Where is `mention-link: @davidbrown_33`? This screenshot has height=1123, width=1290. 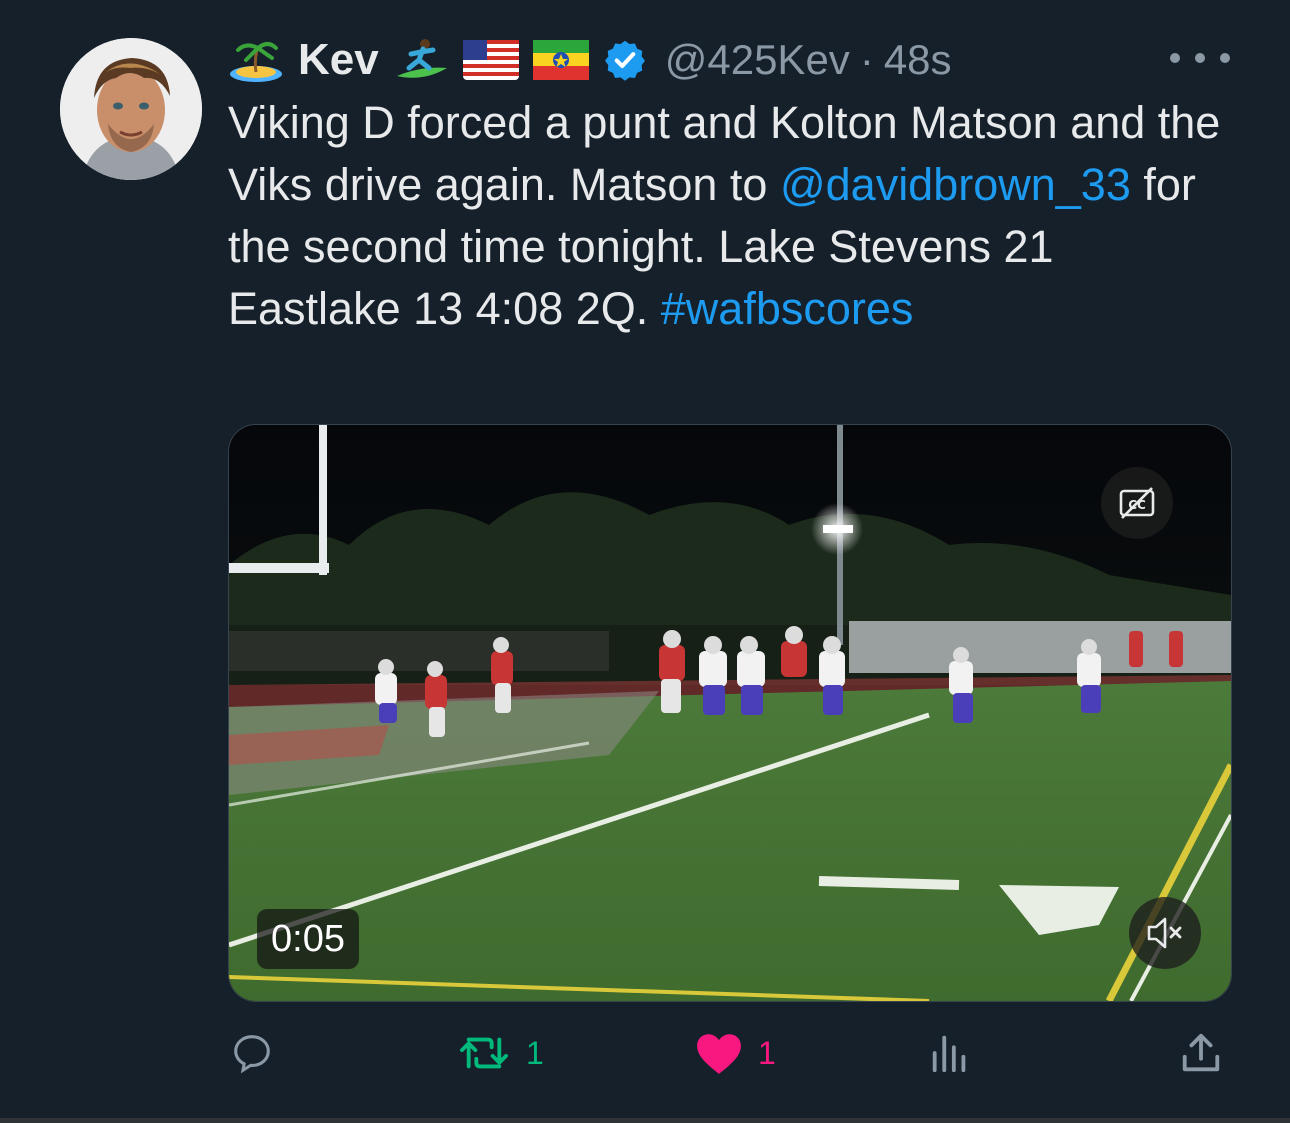
mention-link: @davidbrown_33 is located at coordinates (955, 184).